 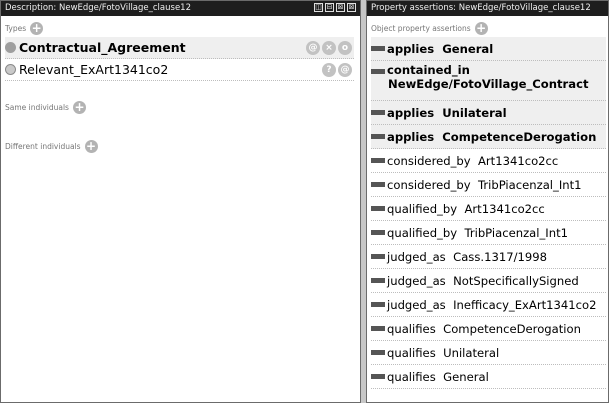 I want to click on type-label: Relevant_ExArt1341co2, so click(x=94, y=69).